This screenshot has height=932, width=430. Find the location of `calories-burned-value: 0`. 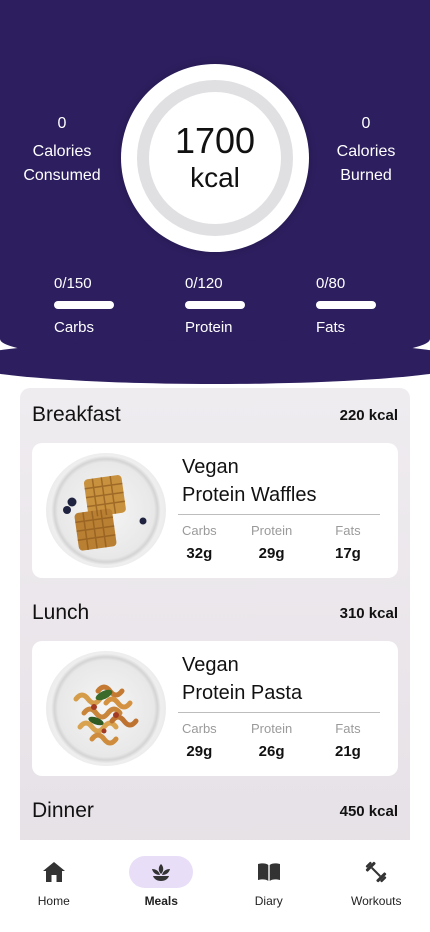

calories-burned-value: 0 is located at coordinates (366, 123).